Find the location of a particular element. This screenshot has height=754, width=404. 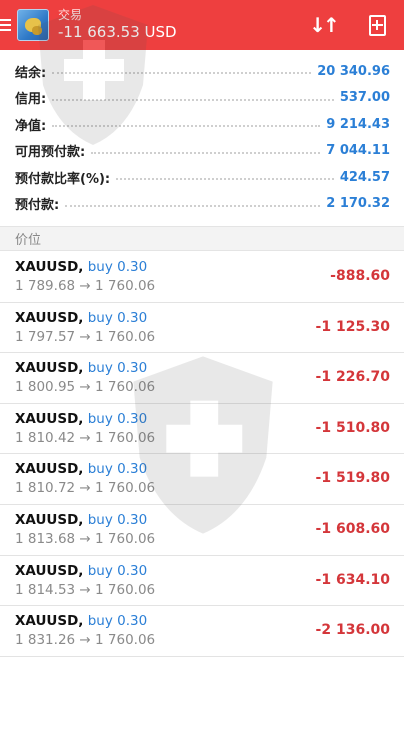

sort-button: ↓↑ is located at coordinates (323, 25).